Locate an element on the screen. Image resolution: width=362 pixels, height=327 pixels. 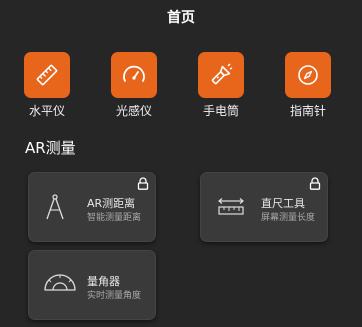
tool-flashlight: 手电筒 is located at coordinates (221, 86).